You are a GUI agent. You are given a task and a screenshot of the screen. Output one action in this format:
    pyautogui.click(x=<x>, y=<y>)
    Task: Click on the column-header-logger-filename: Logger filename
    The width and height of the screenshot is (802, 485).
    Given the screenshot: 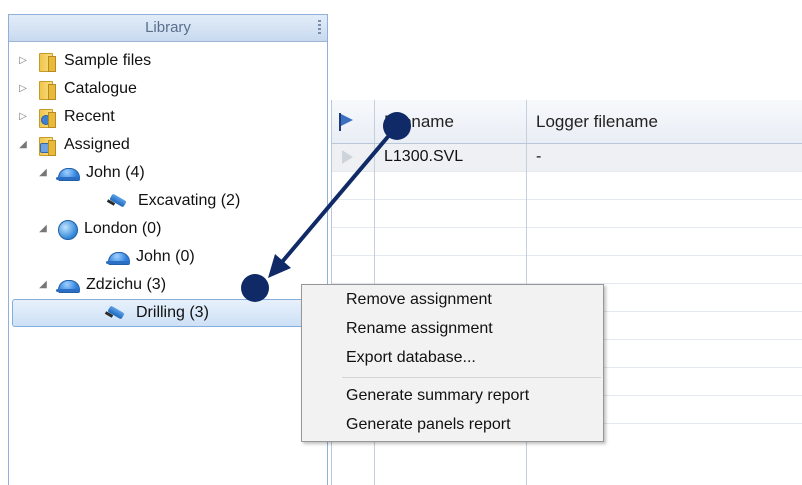 What is the action you would take?
    pyautogui.click(x=597, y=122)
    